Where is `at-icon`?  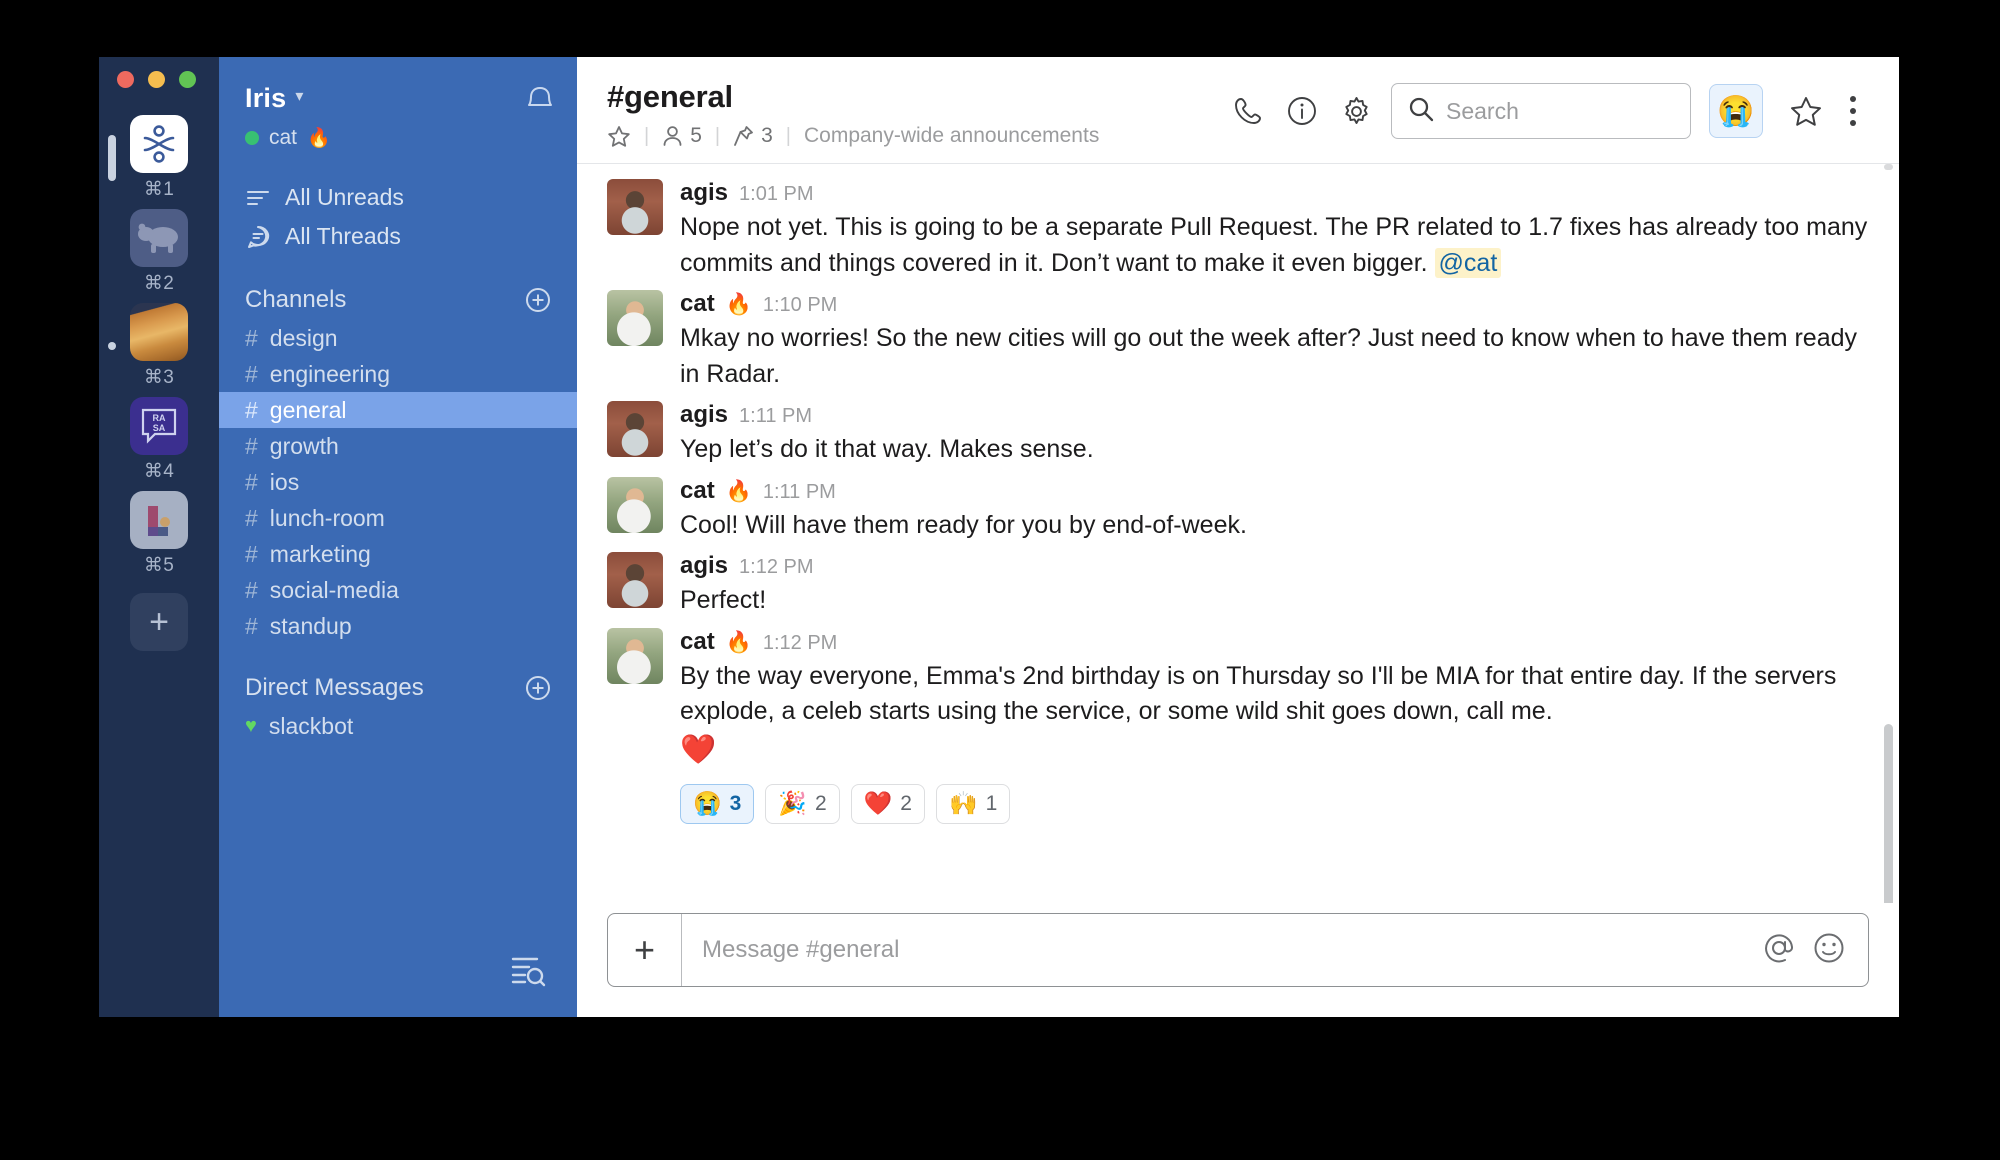 at-icon is located at coordinates (1779, 950).